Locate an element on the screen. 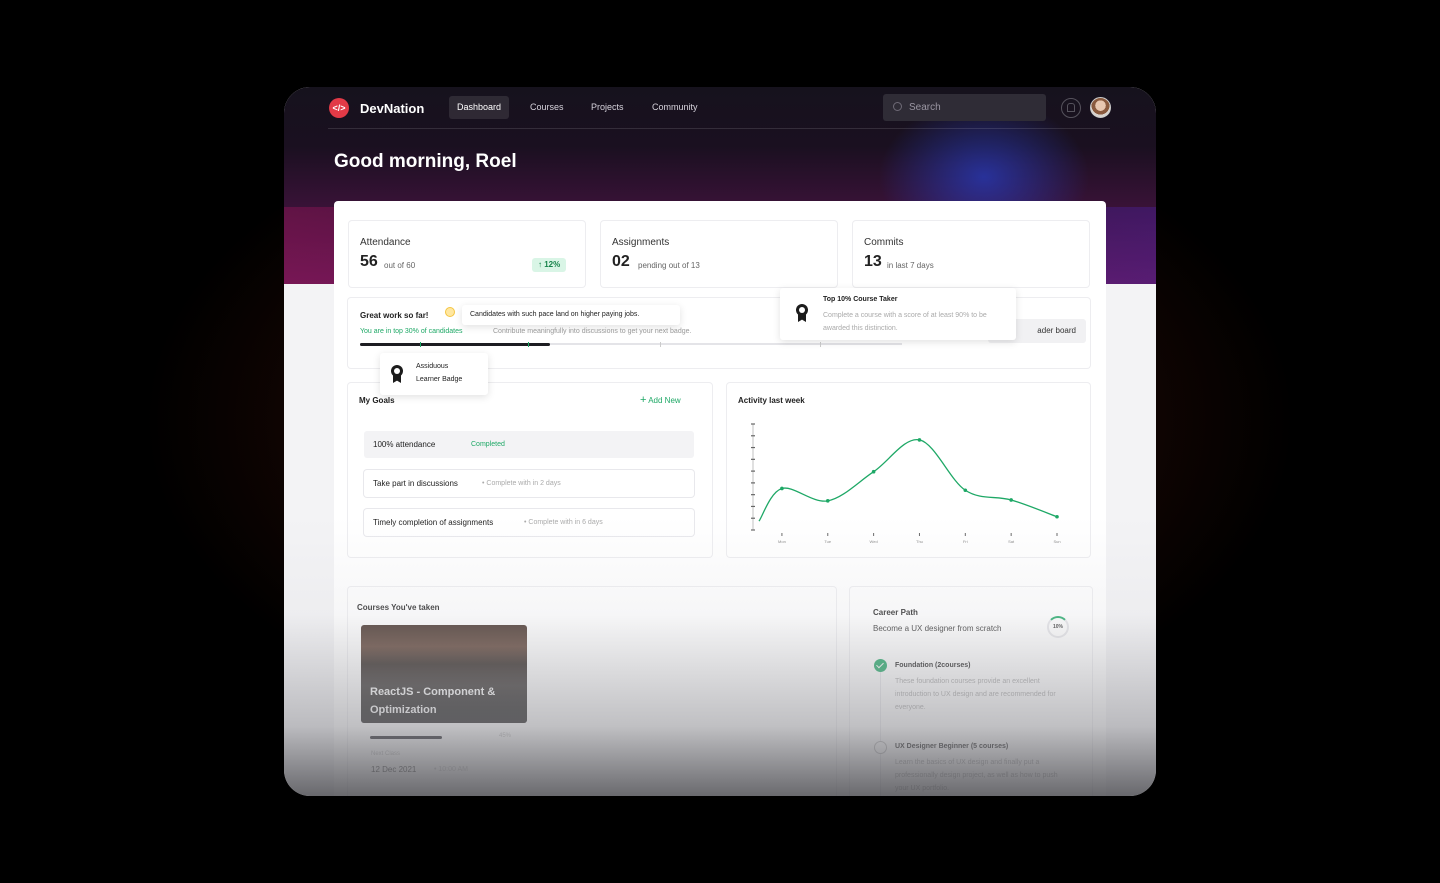 Image resolution: width=1440 pixels, height=883 pixels. stat-label: Attendance is located at coordinates (385, 242).